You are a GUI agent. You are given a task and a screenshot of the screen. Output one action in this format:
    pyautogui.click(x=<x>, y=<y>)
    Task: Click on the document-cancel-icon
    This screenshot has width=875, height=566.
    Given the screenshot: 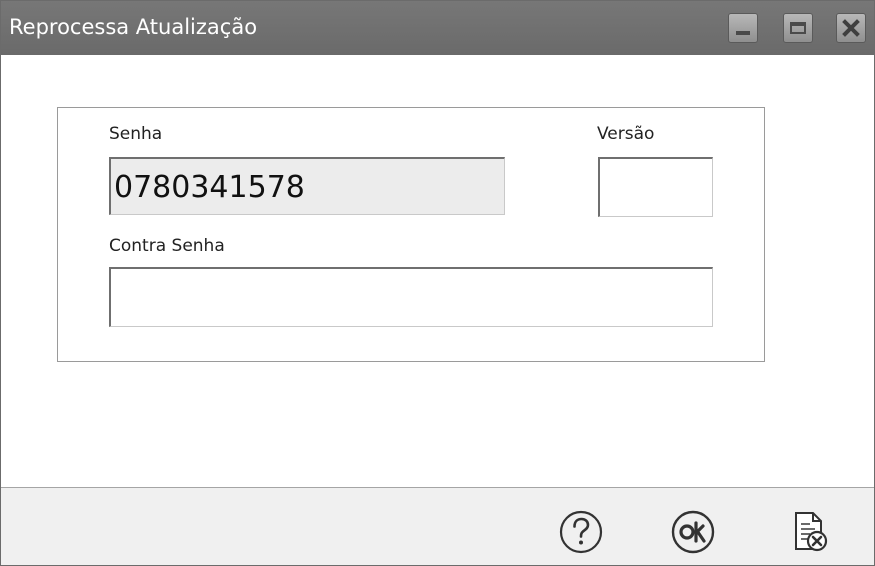 What is the action you would take?
    pyautogui.click(x=811, y=532)
    